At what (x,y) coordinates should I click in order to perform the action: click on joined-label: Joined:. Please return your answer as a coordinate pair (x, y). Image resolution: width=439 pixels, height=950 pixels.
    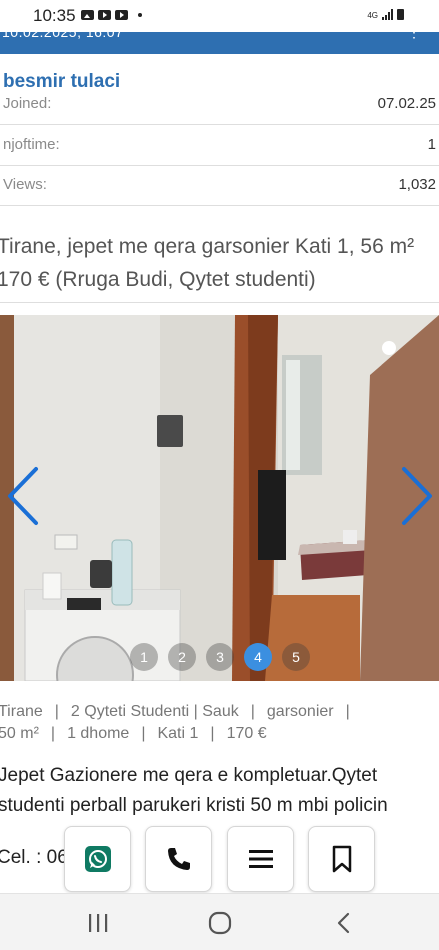
    Looking at the image, I should click on (27, 103).